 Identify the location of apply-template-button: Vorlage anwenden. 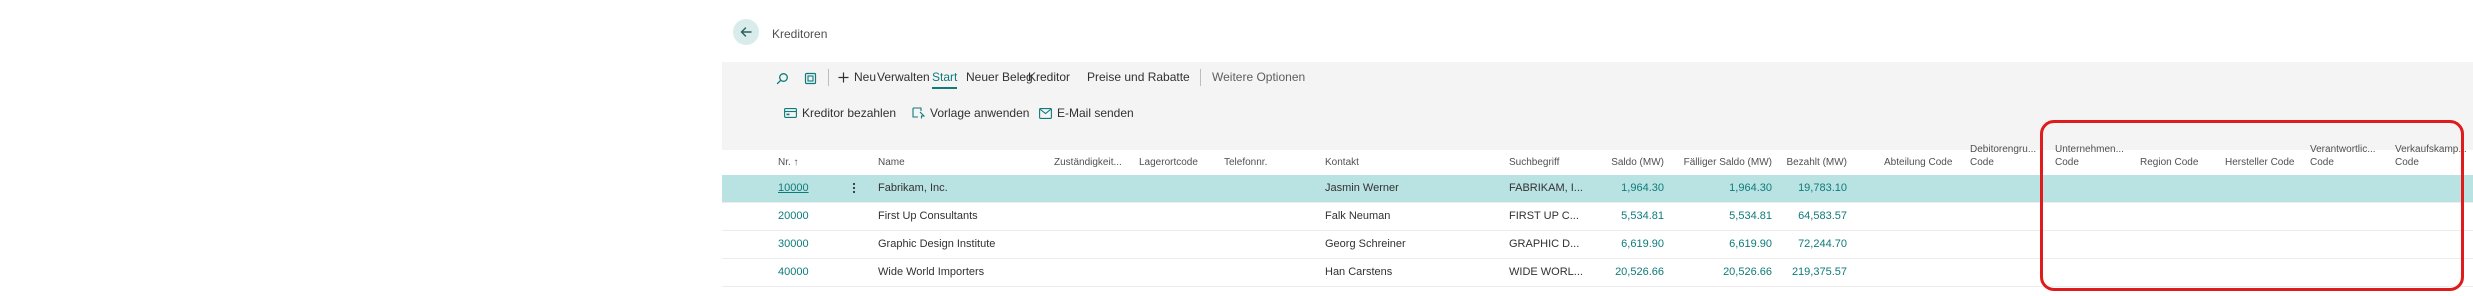
(970, 113).